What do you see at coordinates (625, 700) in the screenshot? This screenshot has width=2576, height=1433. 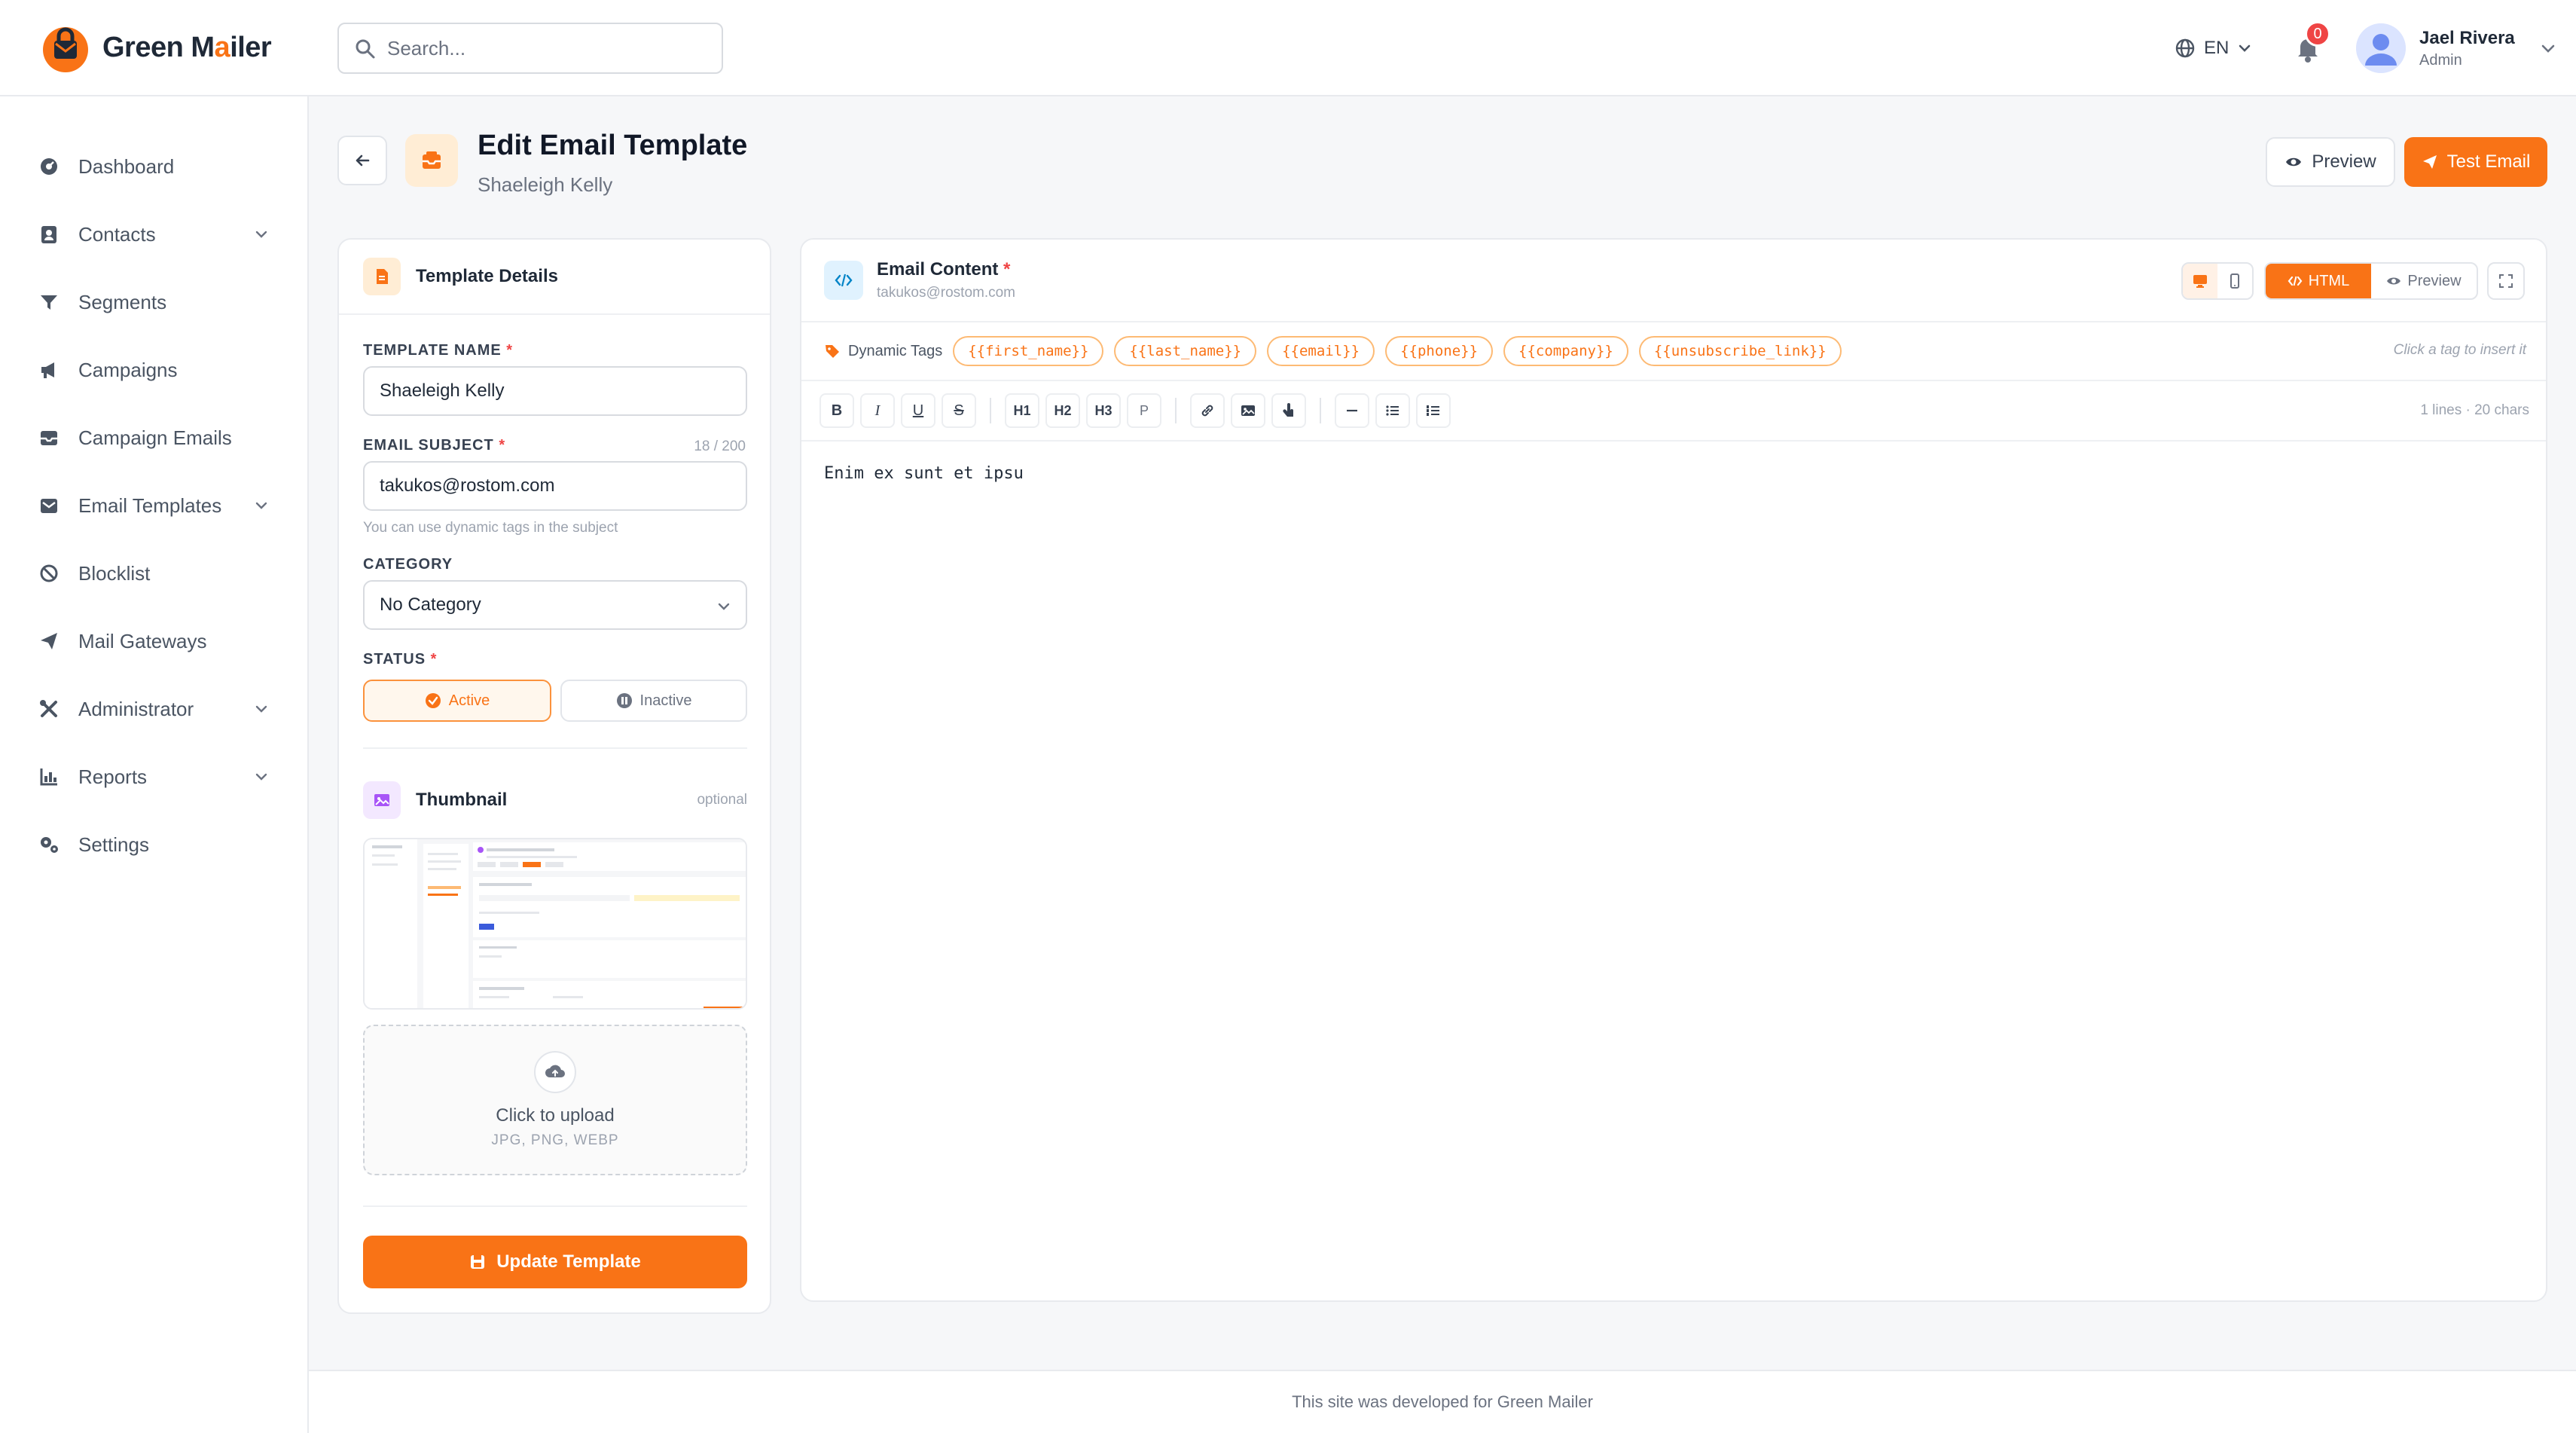 I see `pause-circle-icon` at bounding box center [625, 700].